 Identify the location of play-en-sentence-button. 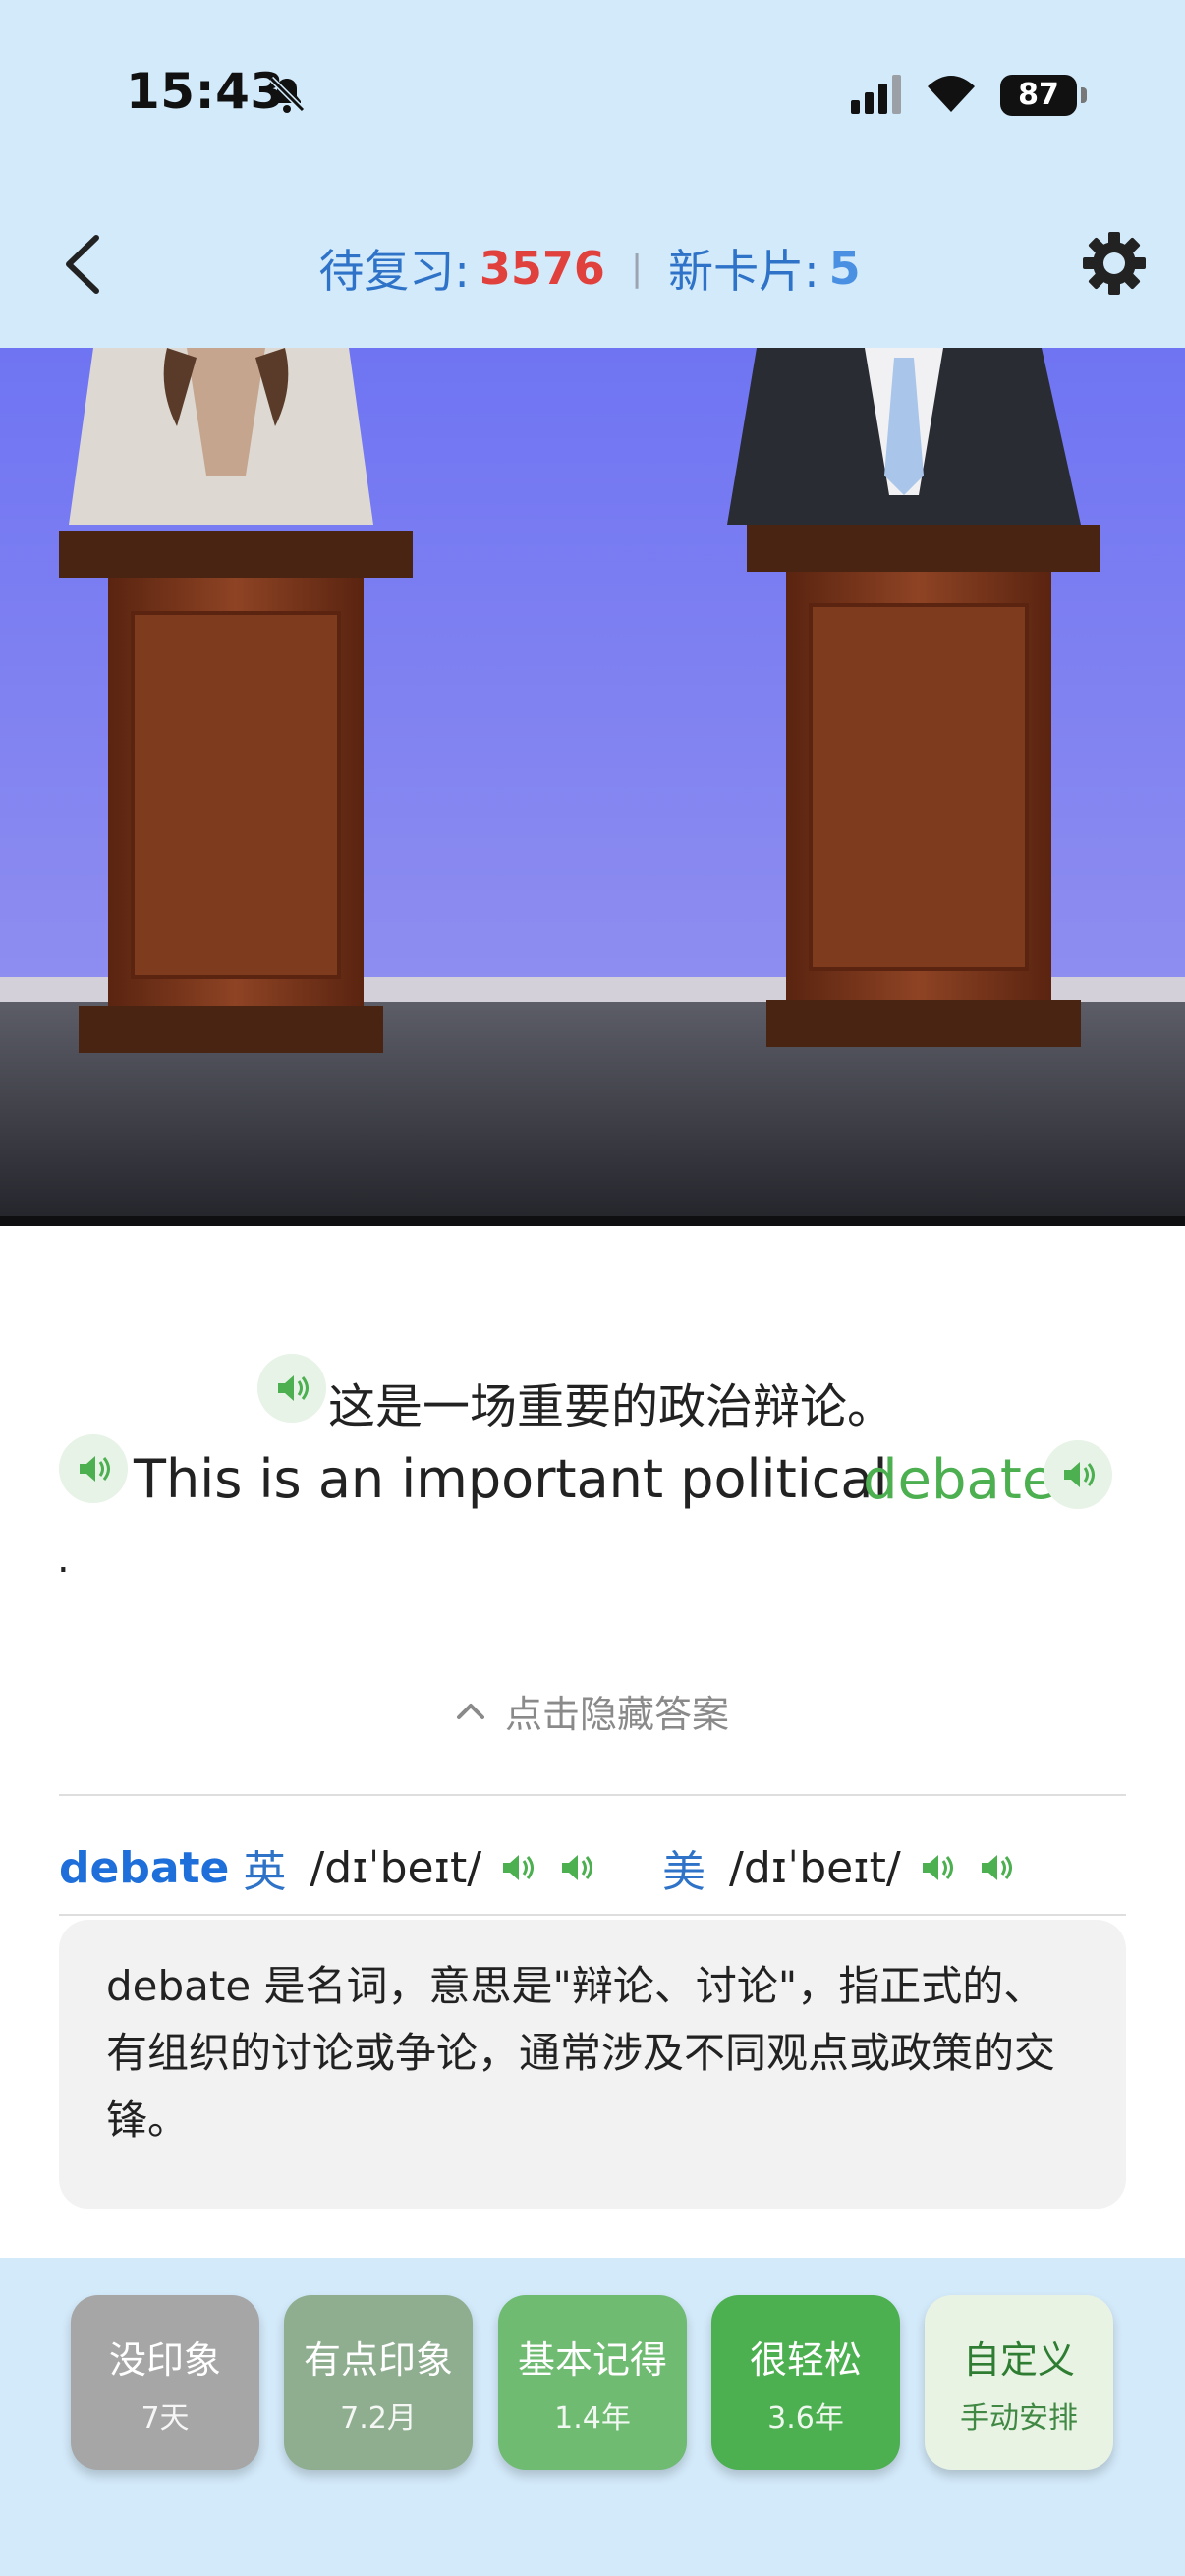
(93, 1468).